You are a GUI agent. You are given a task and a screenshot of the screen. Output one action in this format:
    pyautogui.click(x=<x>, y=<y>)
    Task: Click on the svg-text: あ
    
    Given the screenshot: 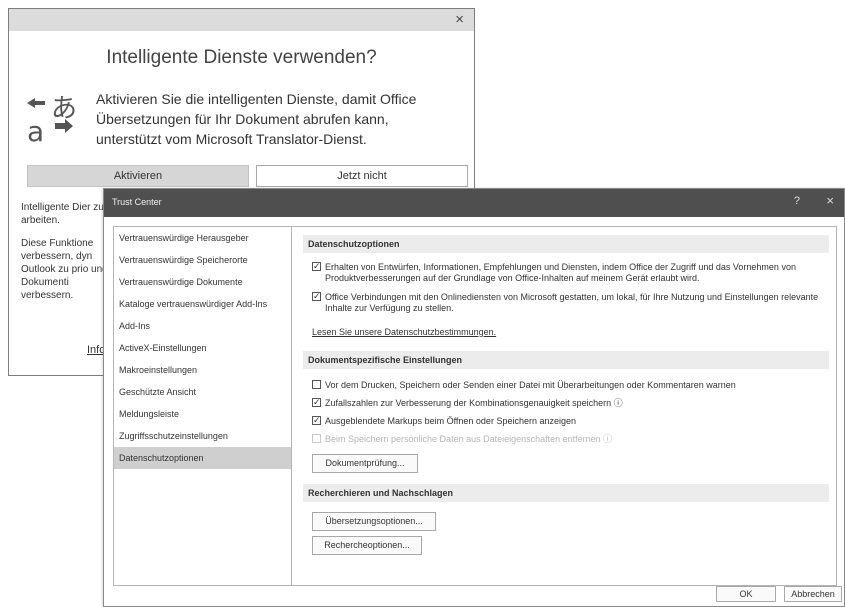 What is the action you would take?
    pyautogui.click(x=64, y=109)
    